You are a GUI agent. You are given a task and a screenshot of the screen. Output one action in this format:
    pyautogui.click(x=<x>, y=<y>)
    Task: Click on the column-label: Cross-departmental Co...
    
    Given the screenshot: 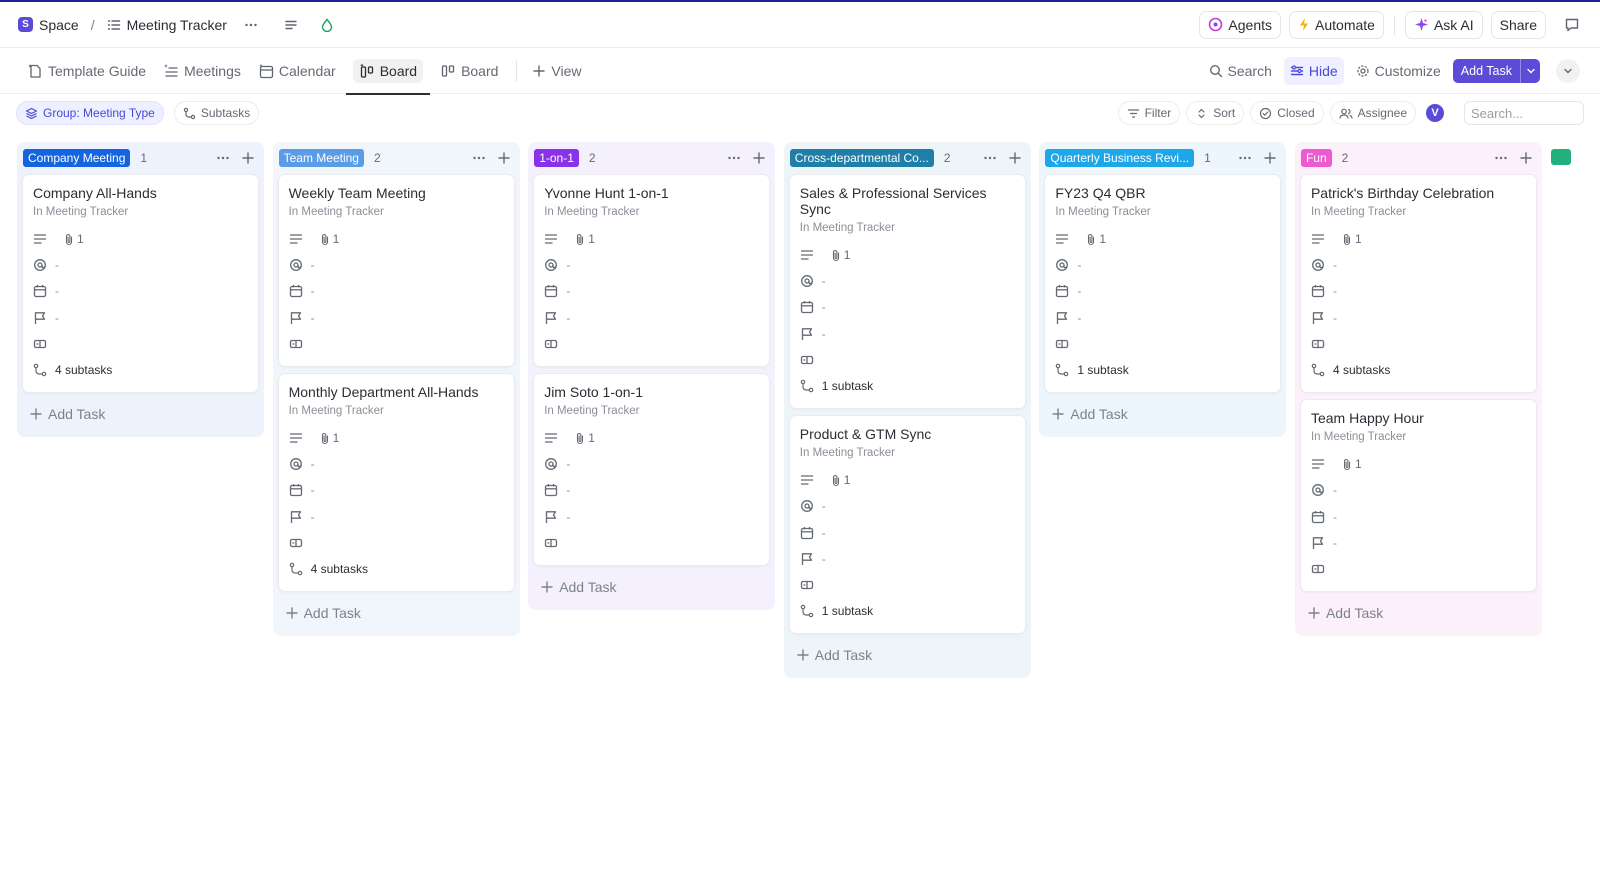 What is the action you would take?
    pyautogui.click(x=861, y=158)
    